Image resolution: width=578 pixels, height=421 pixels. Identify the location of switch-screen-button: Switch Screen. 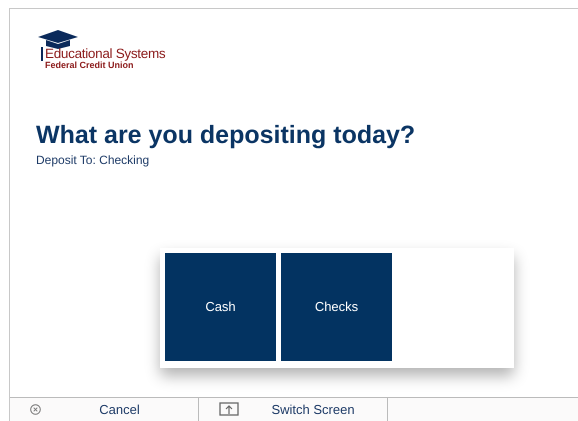
(293, 409).